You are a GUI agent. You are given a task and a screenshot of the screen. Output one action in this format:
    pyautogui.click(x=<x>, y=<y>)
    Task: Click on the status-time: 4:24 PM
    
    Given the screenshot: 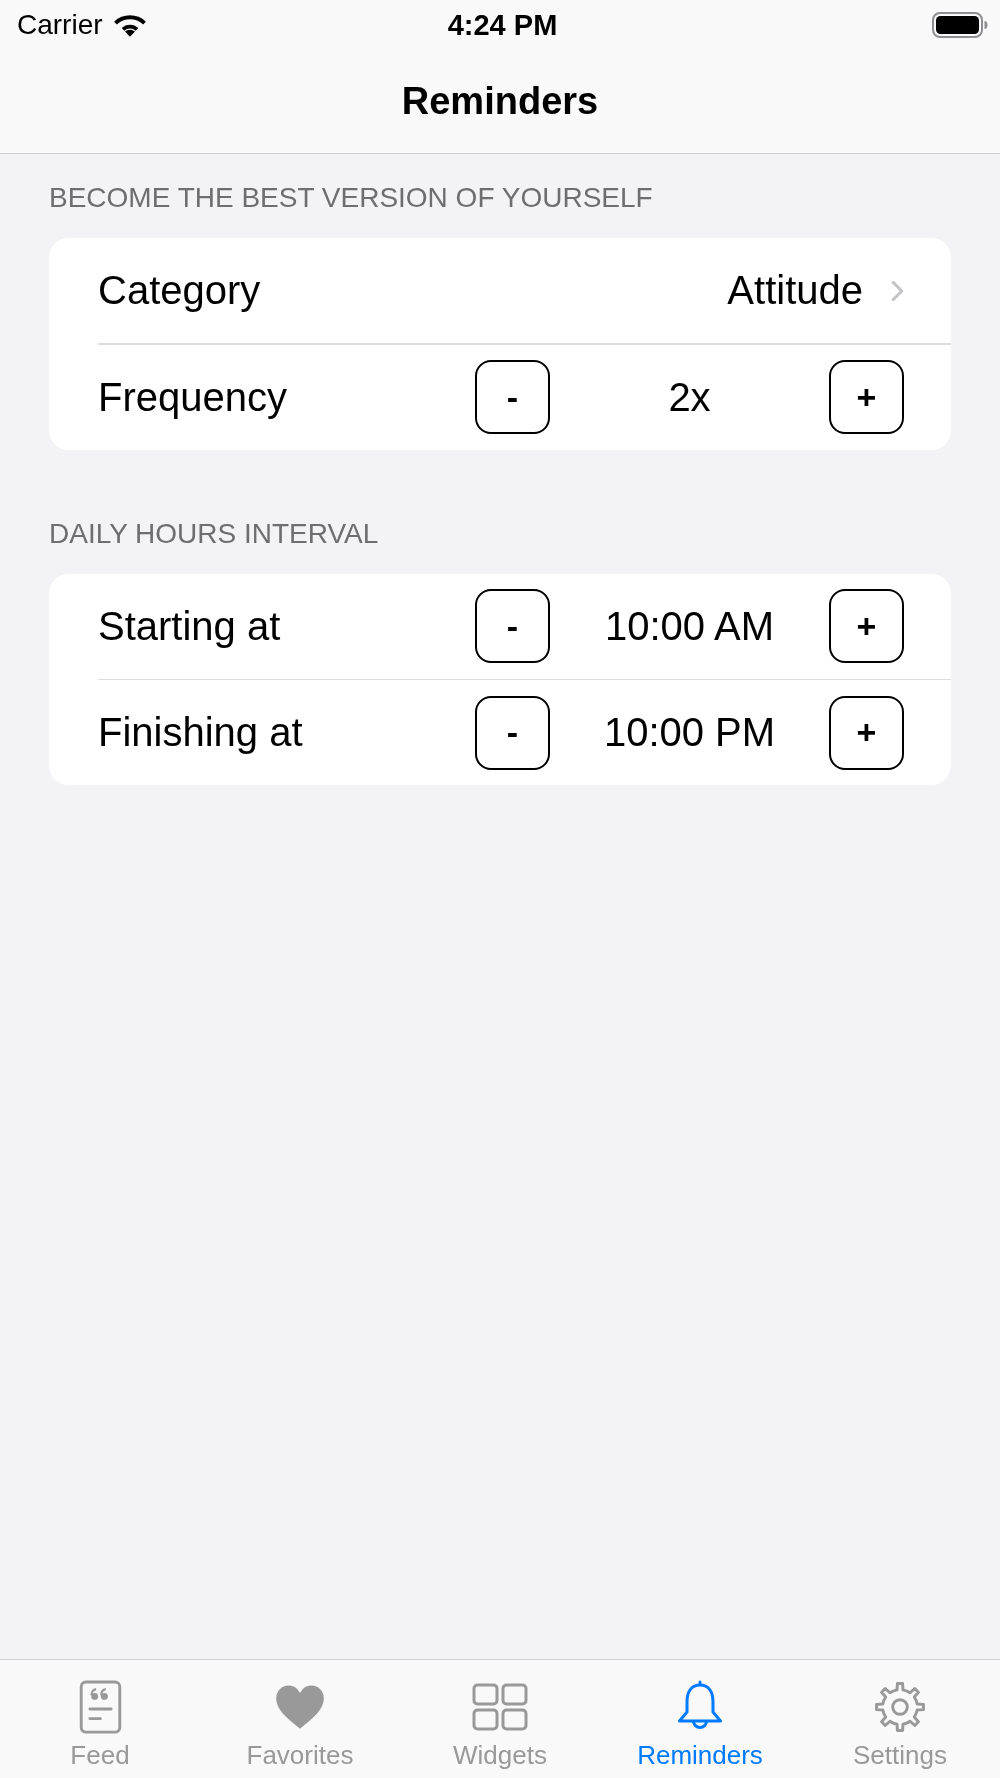 What is the action you would take?
    pyautogui.click(x=502, y=25)
    